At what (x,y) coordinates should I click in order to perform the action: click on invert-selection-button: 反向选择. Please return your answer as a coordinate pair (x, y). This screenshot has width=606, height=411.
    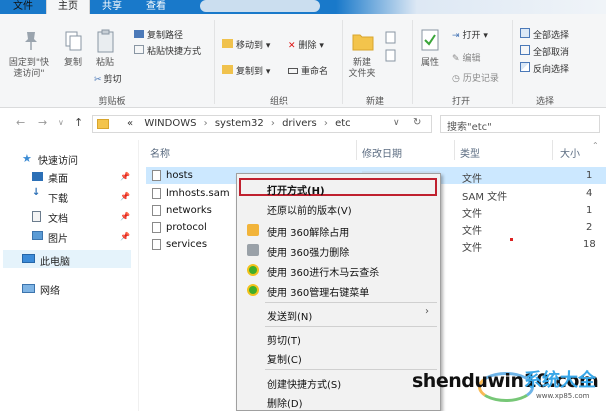
    Looking at the image, I should click on (544, 68).